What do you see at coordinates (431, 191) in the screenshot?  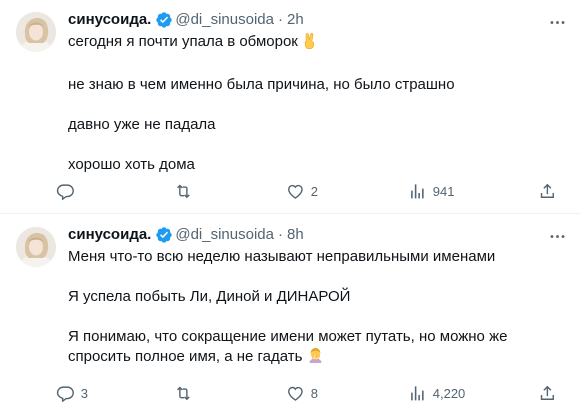 I see `views-button: 941` at bounding box center [431, 191].